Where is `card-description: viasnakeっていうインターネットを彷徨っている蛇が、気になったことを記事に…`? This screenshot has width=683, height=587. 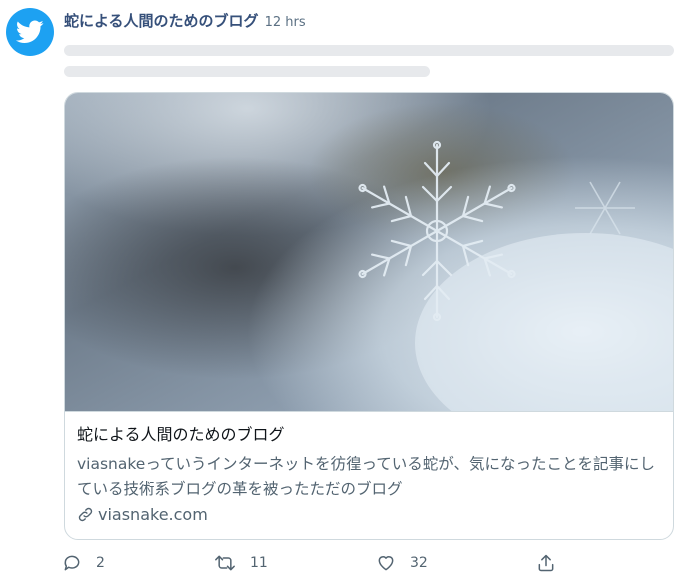
card-description: viasnakeっていうインターネットを彷徨っている蛇が、気になったことを記事に… is located at coordinates (366, 476).